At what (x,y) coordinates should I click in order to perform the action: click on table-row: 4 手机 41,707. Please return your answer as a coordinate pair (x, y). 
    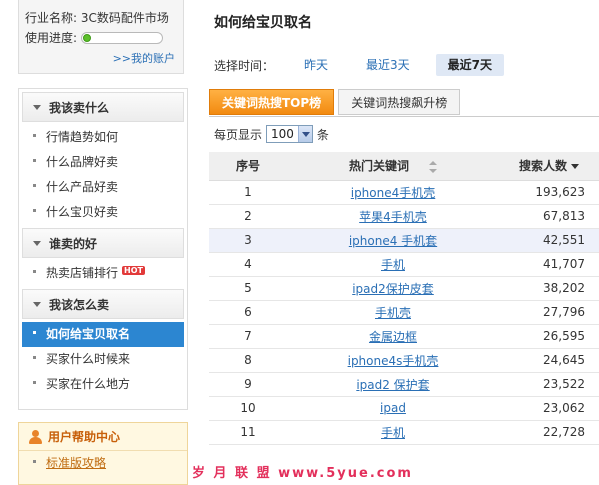
    Looking at the image, I should click on (404, 264).